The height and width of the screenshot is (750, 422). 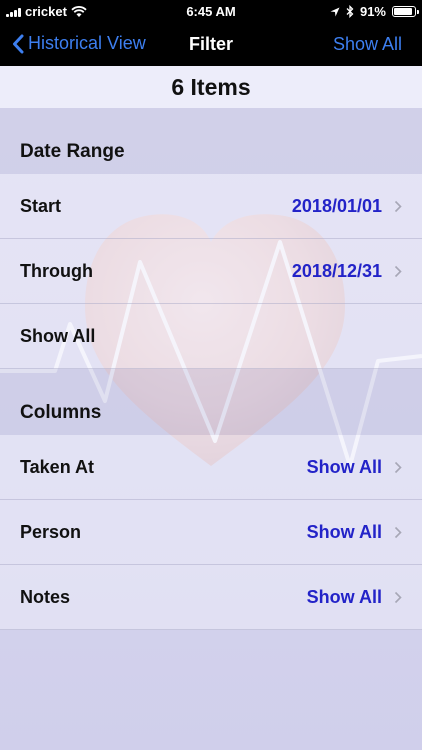 I want to click on battery-icon, so click(x=405, y=11).